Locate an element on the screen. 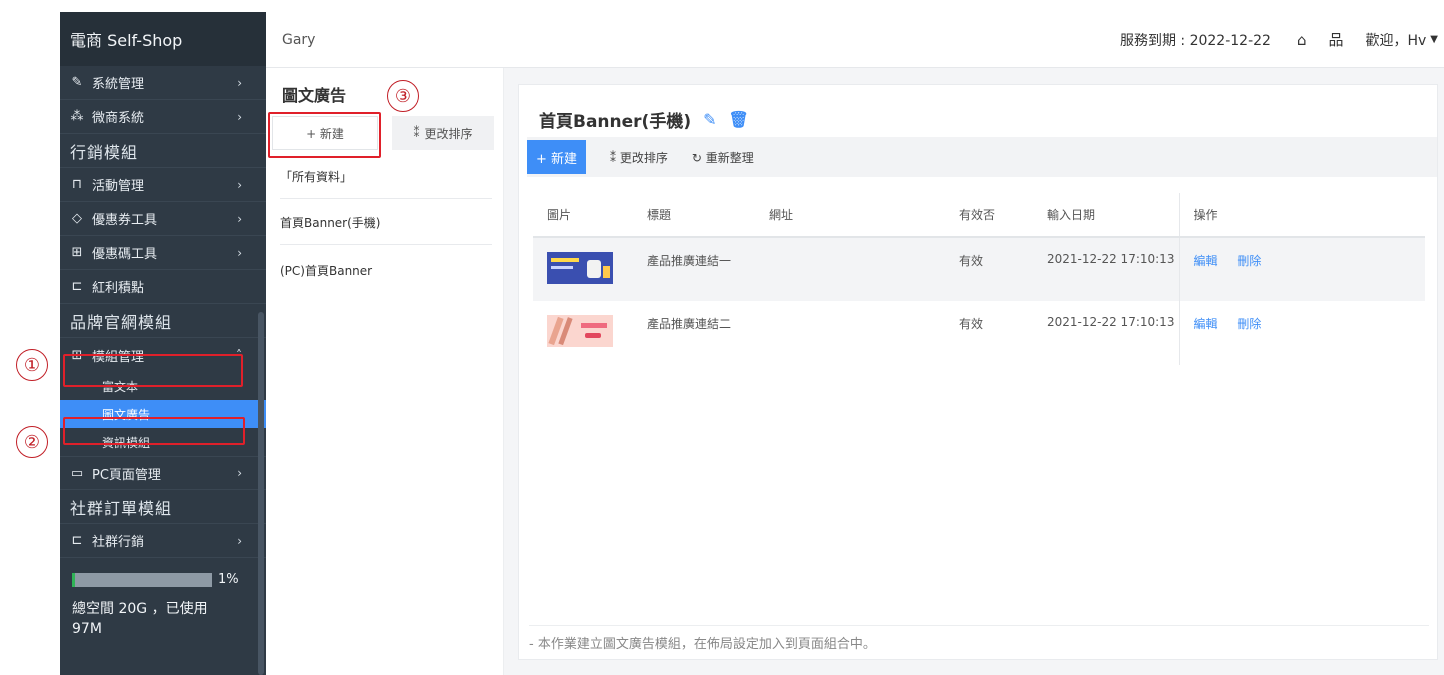  refresh-button: ↻ 重新整理 is located at coordinates (723, 157).